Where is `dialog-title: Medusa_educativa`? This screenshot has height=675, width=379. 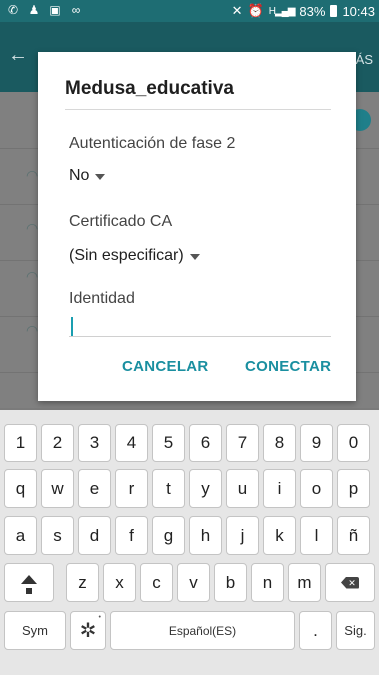 dialog-title: Medusa_educativa is located at coordinates (149, 88).